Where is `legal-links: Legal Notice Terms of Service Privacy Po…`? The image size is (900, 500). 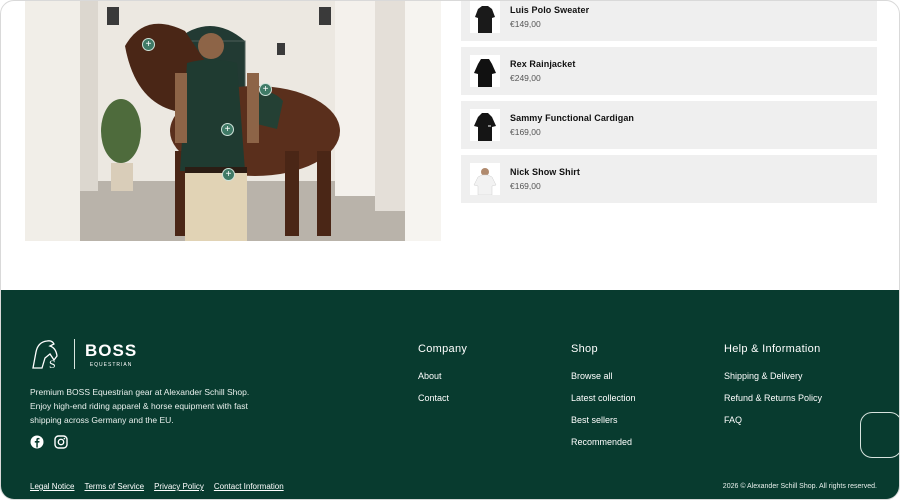 legal-links: Legal Notice Terms of Service Privacy Po… is located at coordinates (157, 486).